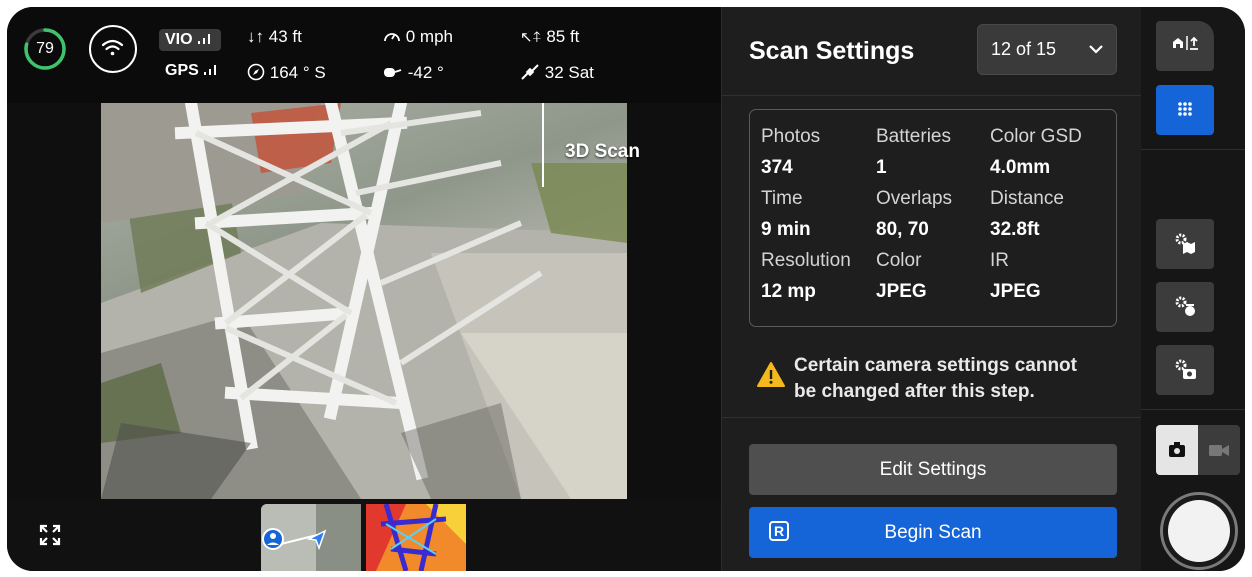 The height and width of the screenshot is (577, 1252). I want to click on grid-menu-button, so click(1185, 110).